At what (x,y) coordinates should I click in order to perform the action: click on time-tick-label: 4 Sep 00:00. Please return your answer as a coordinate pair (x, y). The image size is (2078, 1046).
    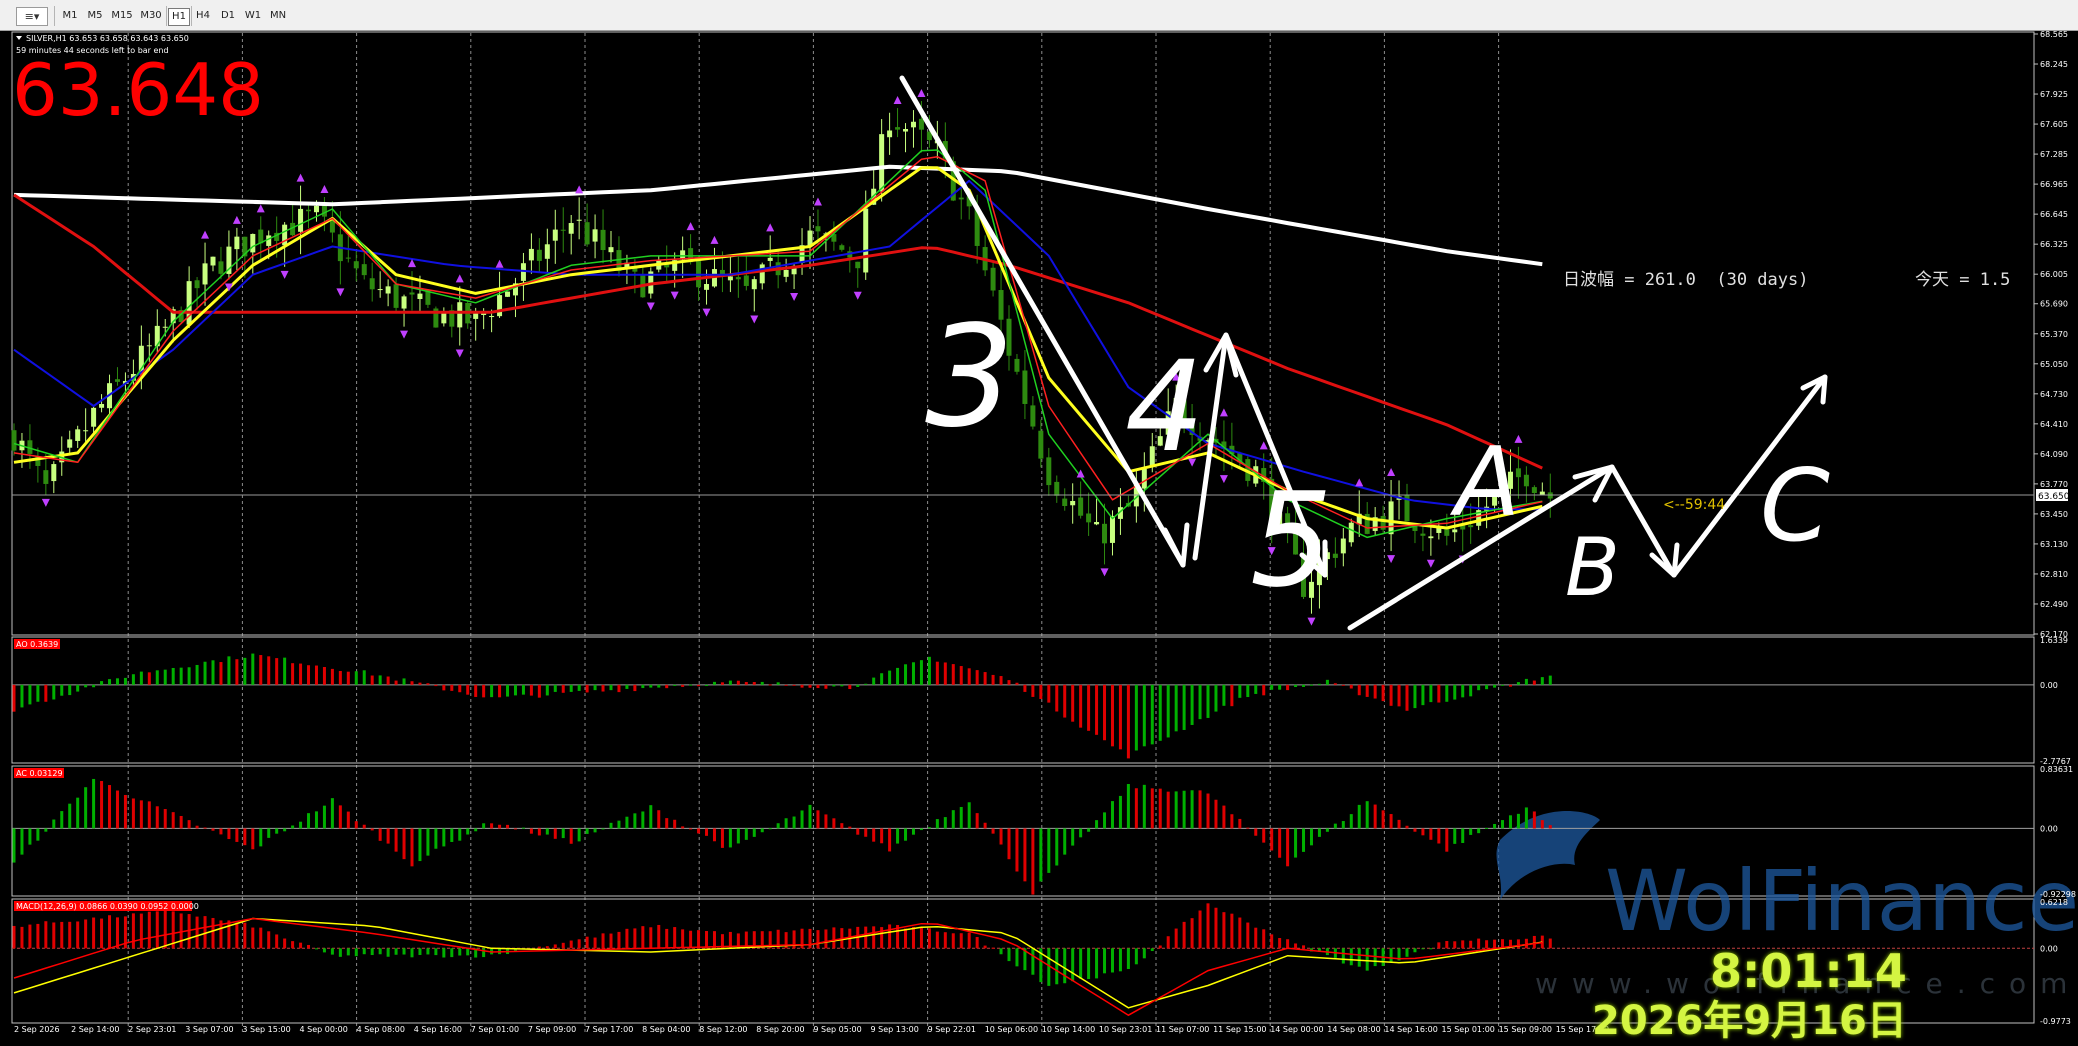
    Looking at the image, I should click on (324, 1029).